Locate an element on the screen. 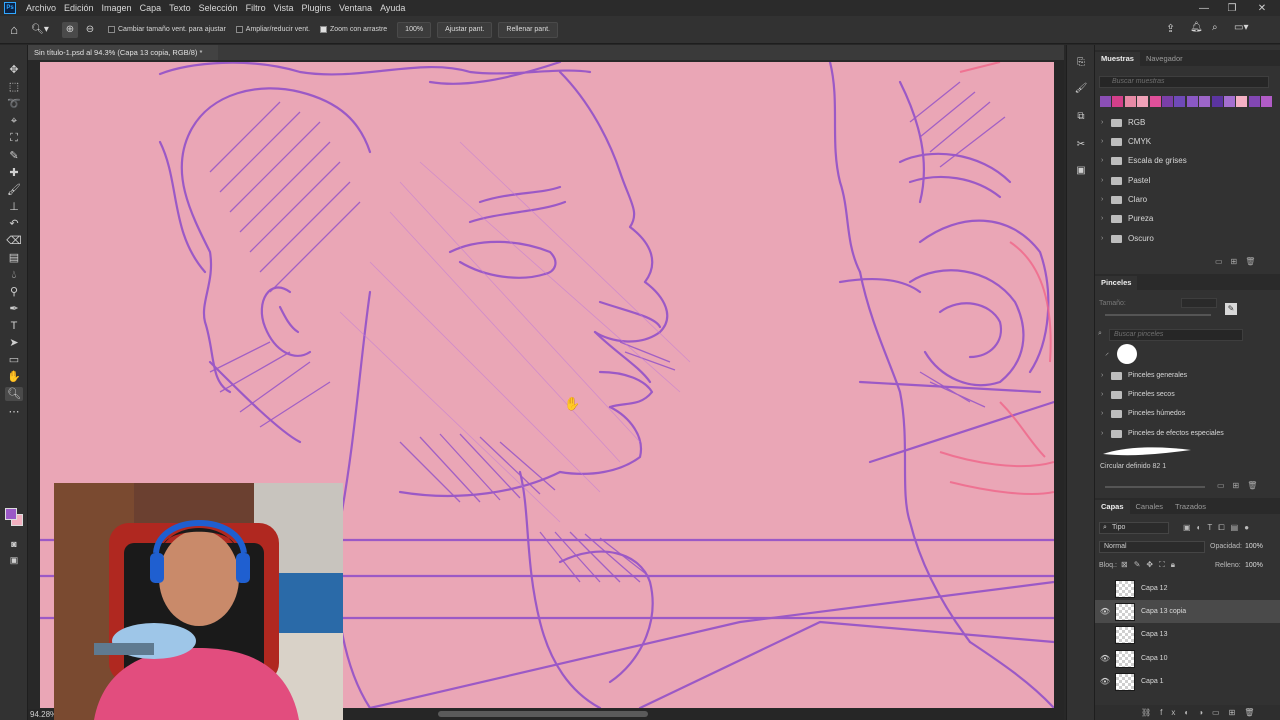  share-icon: ⇪ is located at coordinates (1170, 28).